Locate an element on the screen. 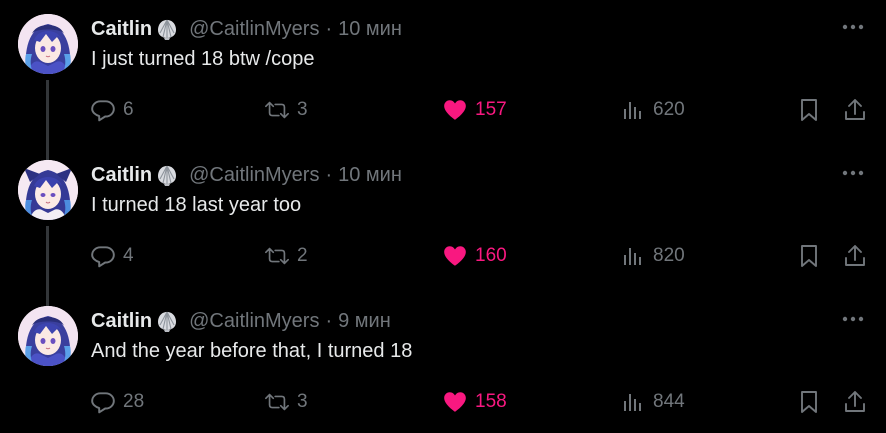 This screenshot has width=886, height=433. tweet-actions: 28 3 158 844 is located at coordinates (443, 402).